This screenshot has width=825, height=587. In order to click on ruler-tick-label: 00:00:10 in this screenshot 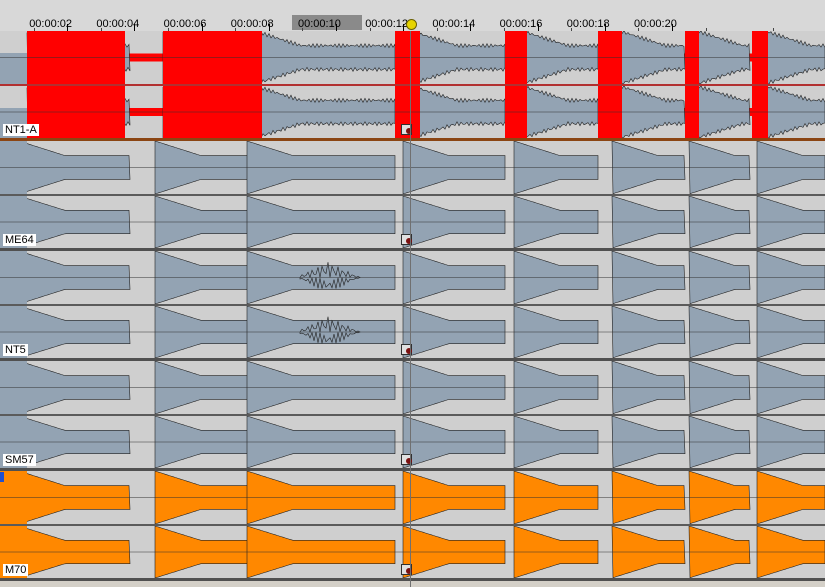, I will do `click(319, 24)`.